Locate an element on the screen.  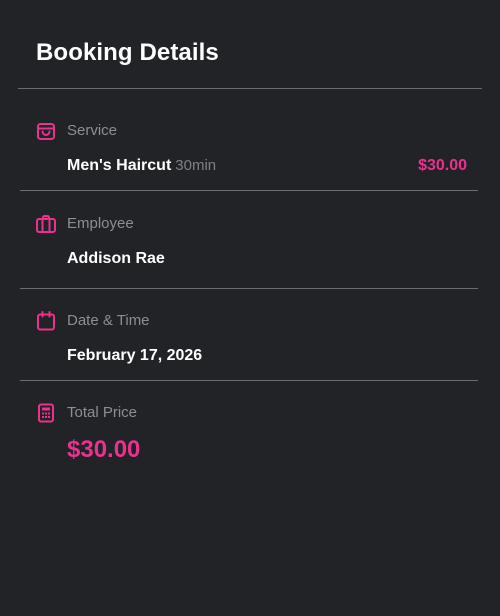
employee-section: Employee Addison Rae is located at coordinates (249, 239).